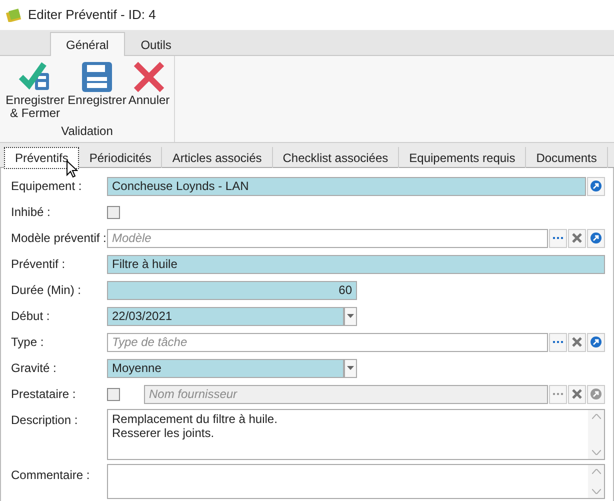 The image size is (614, 501). Describe the element at coordinates (42, 158) in the screenshot. I see `form-tab: Préventifs` at that location.